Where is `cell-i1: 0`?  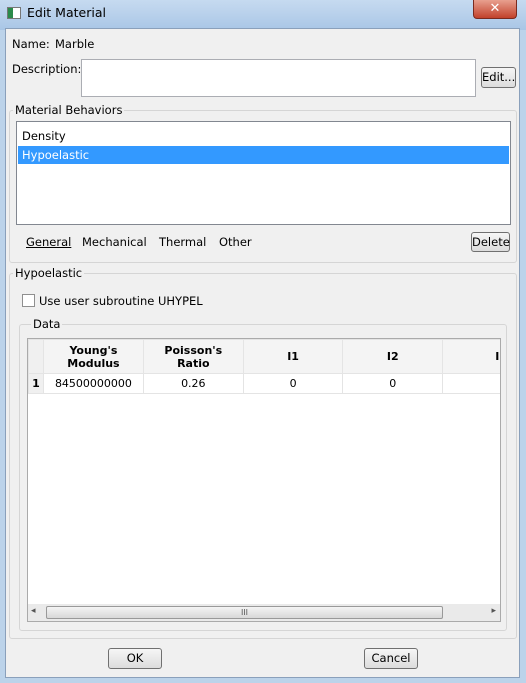
cell-i1: 0 is located at coordinates (293, 383).